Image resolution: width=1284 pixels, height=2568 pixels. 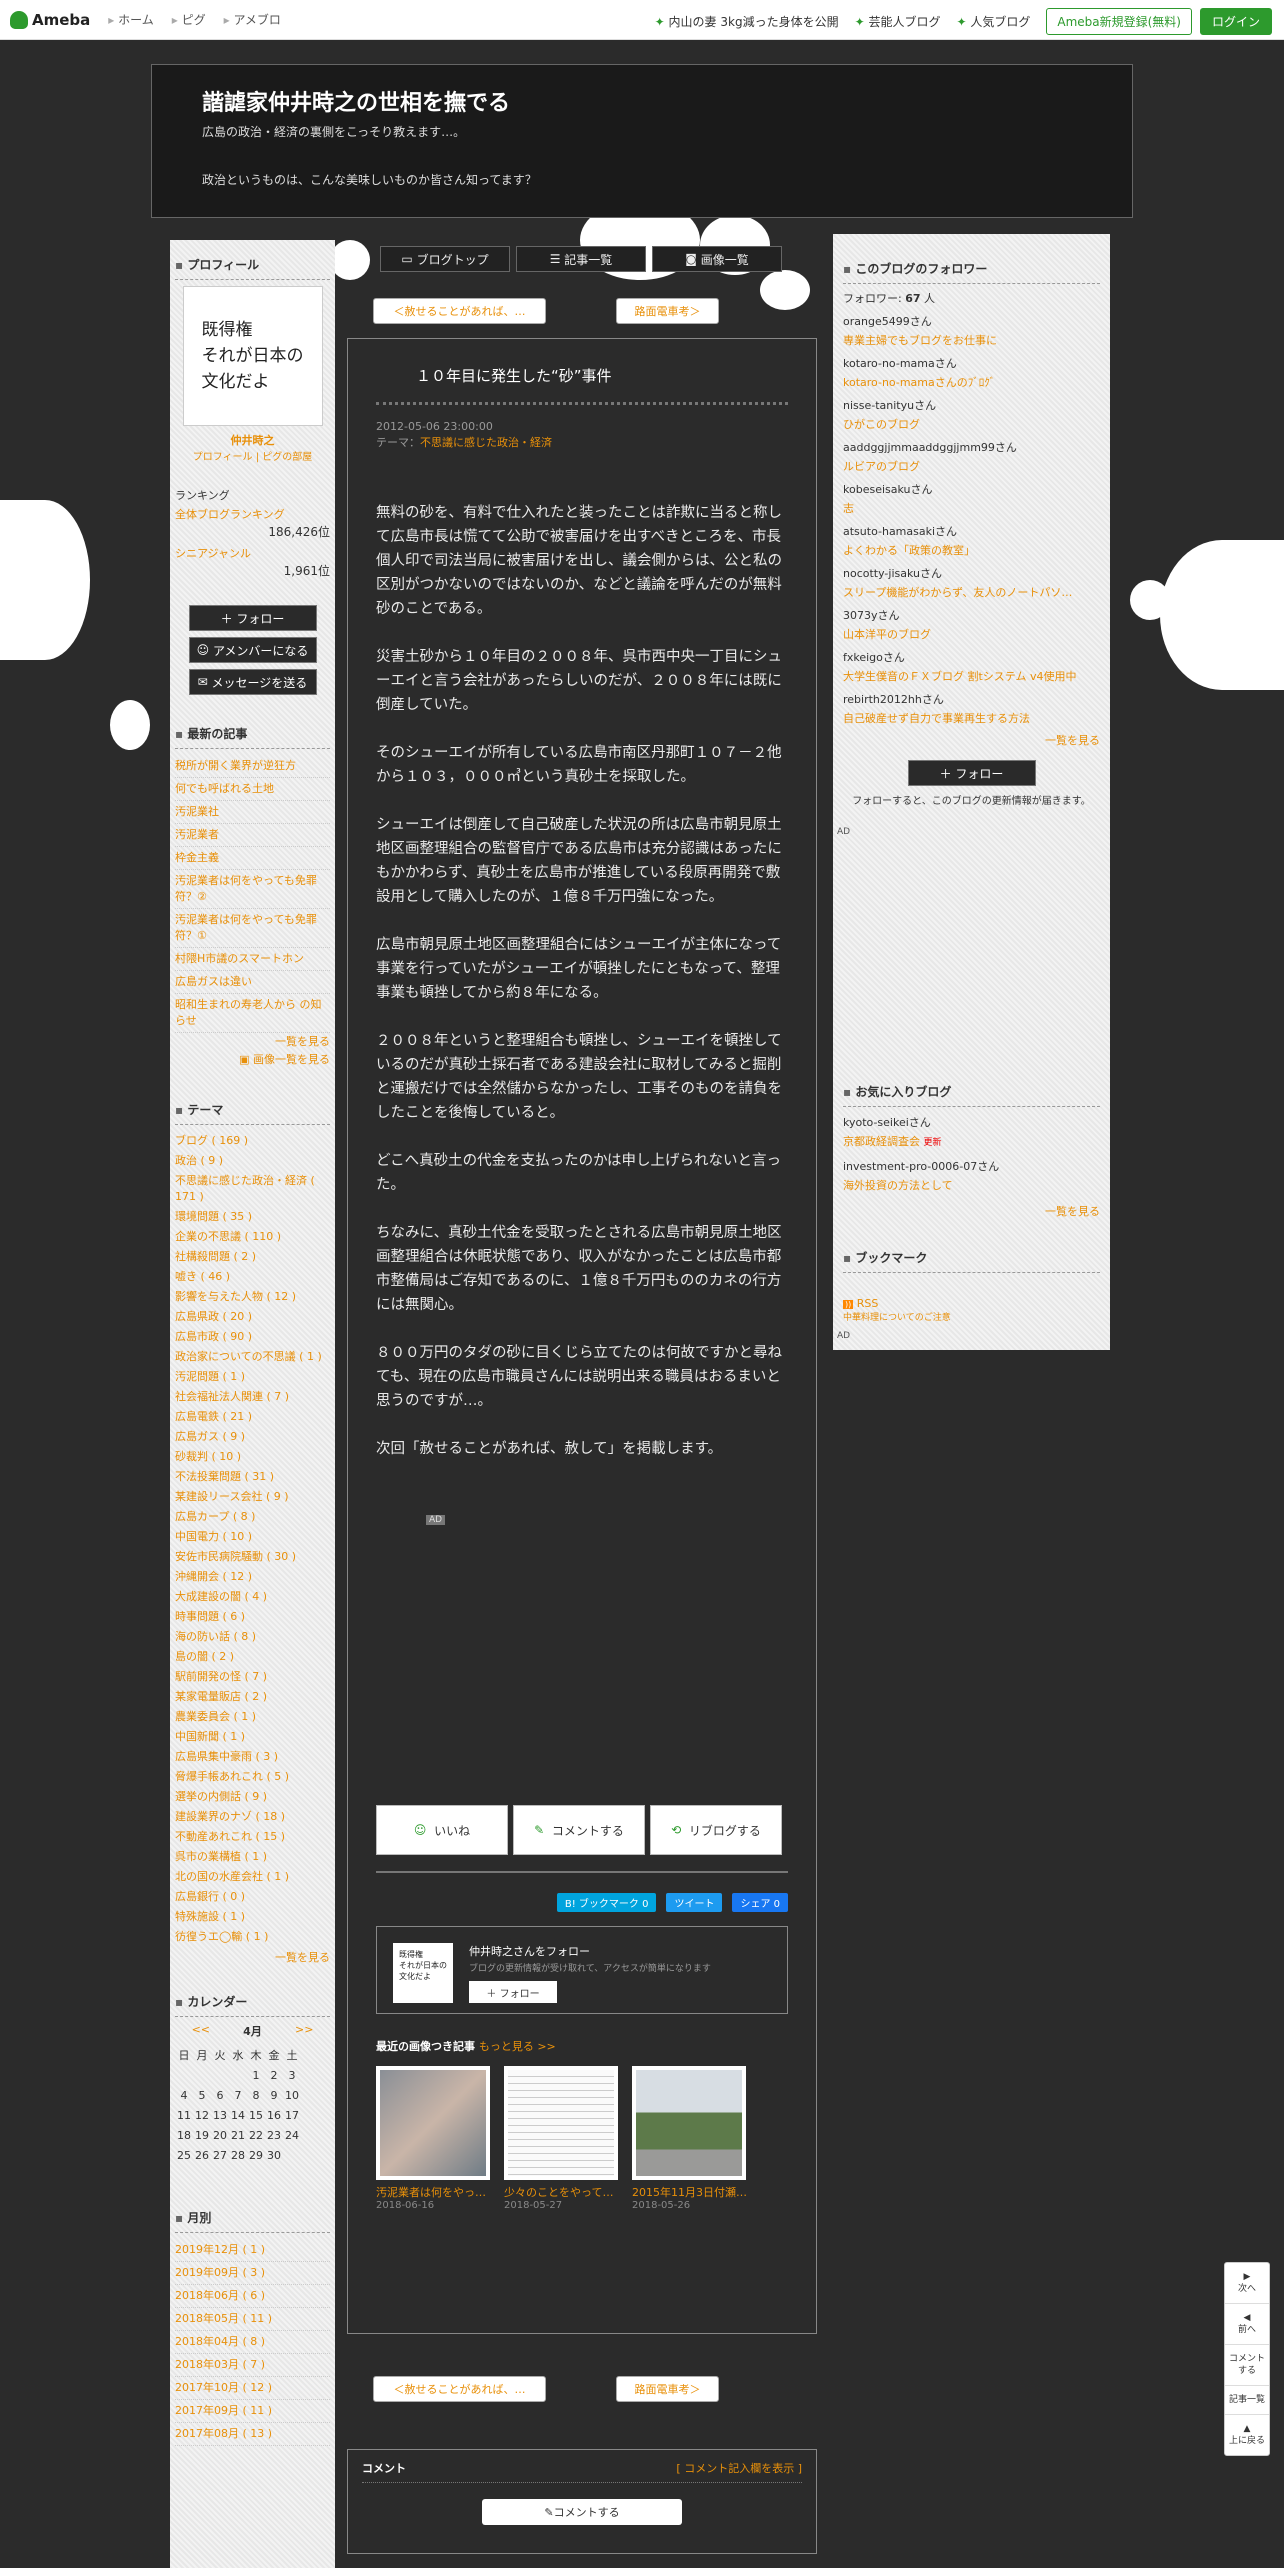 What do you see at coordinates (252, 1777) in the screenshot?
I see `theme-item: 脅爆手帳あれこれ ( 5 )` at bounding box center [252, 1777].